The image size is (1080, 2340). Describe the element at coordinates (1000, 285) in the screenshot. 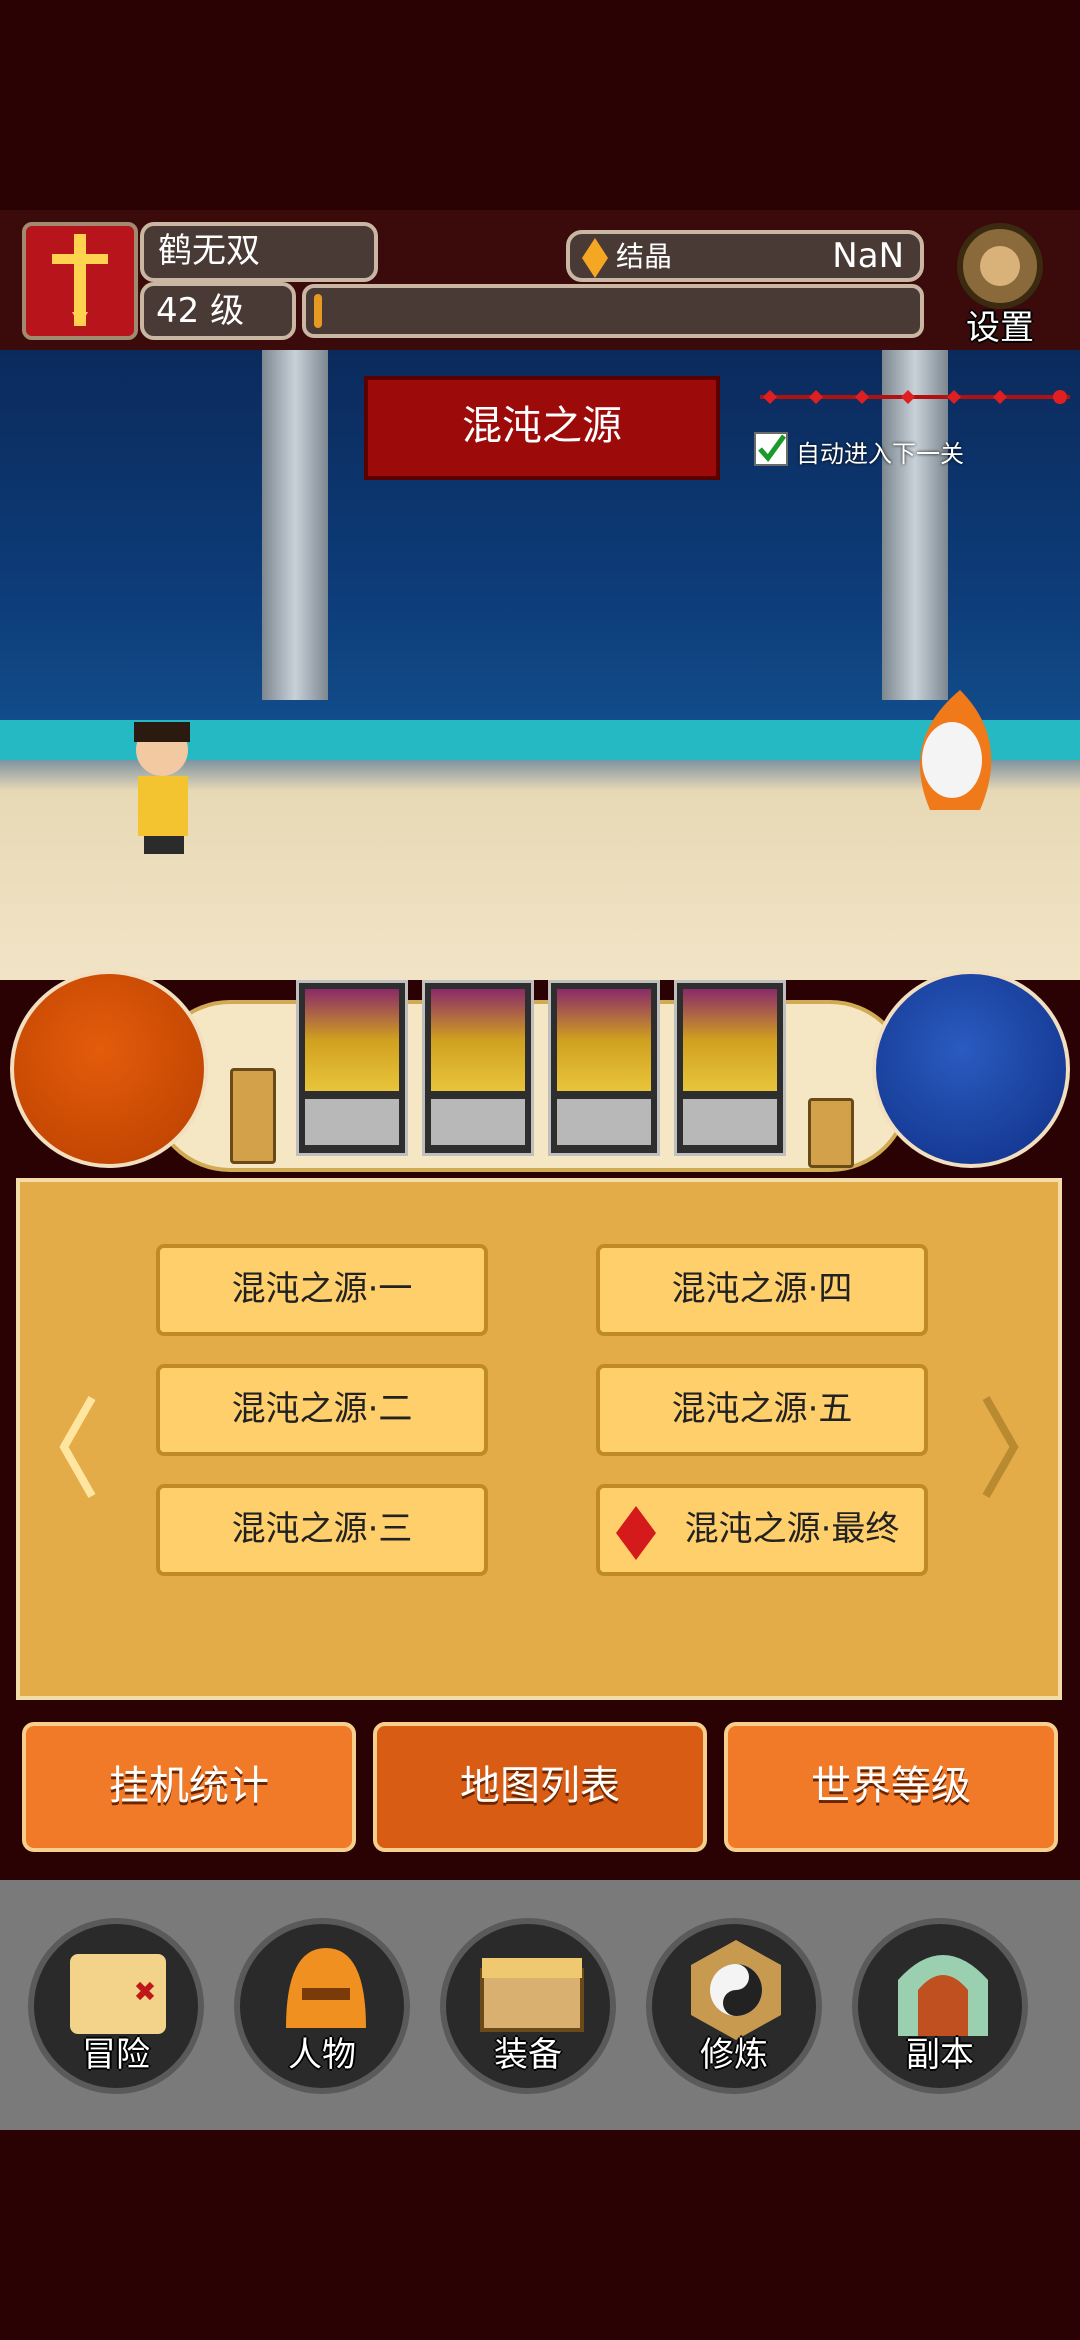

I see `settings-button: 设置` at that location.